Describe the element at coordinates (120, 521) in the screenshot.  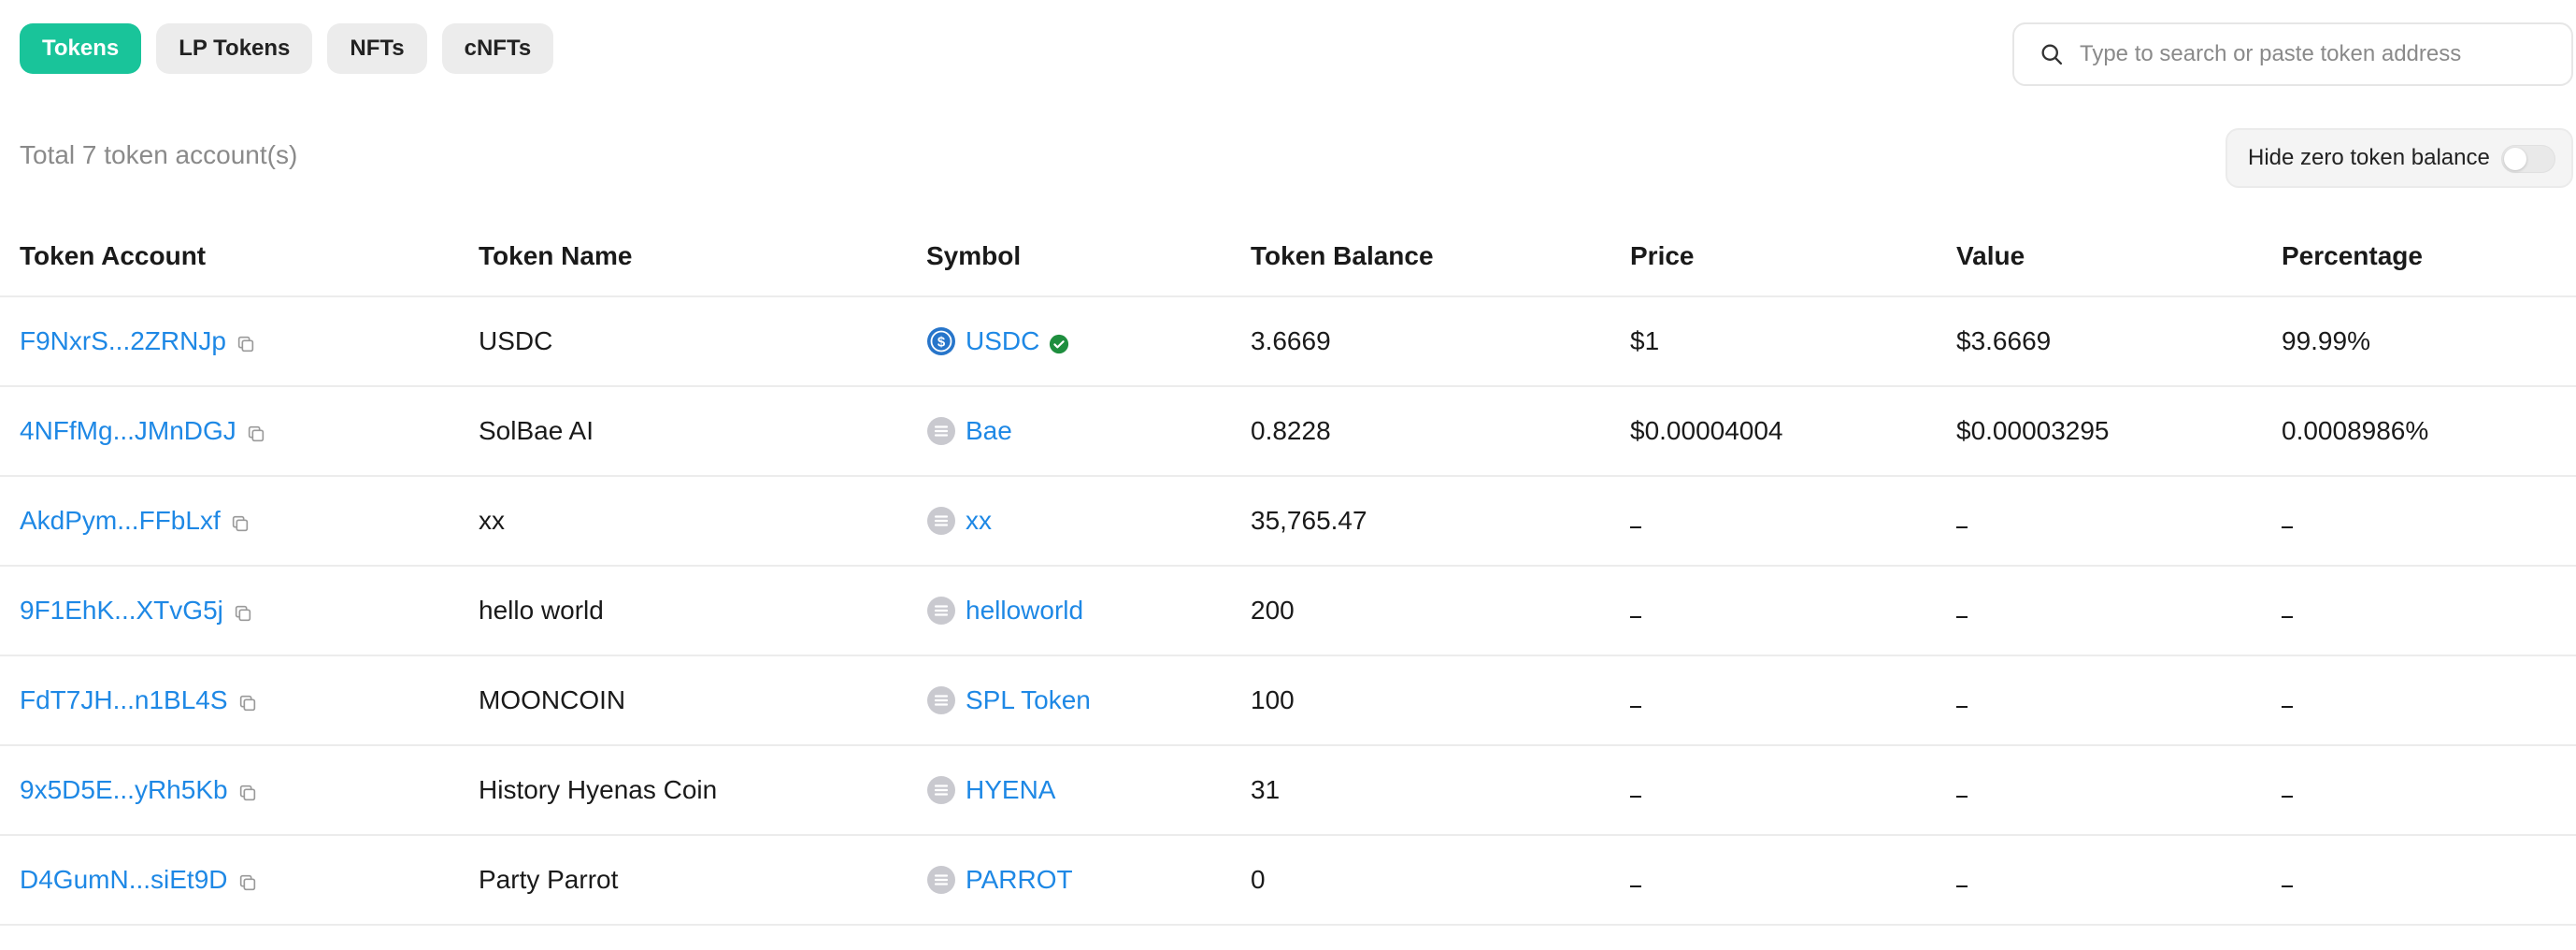
I see `token-account-link: AkdPym...FFbLxf` at that location.